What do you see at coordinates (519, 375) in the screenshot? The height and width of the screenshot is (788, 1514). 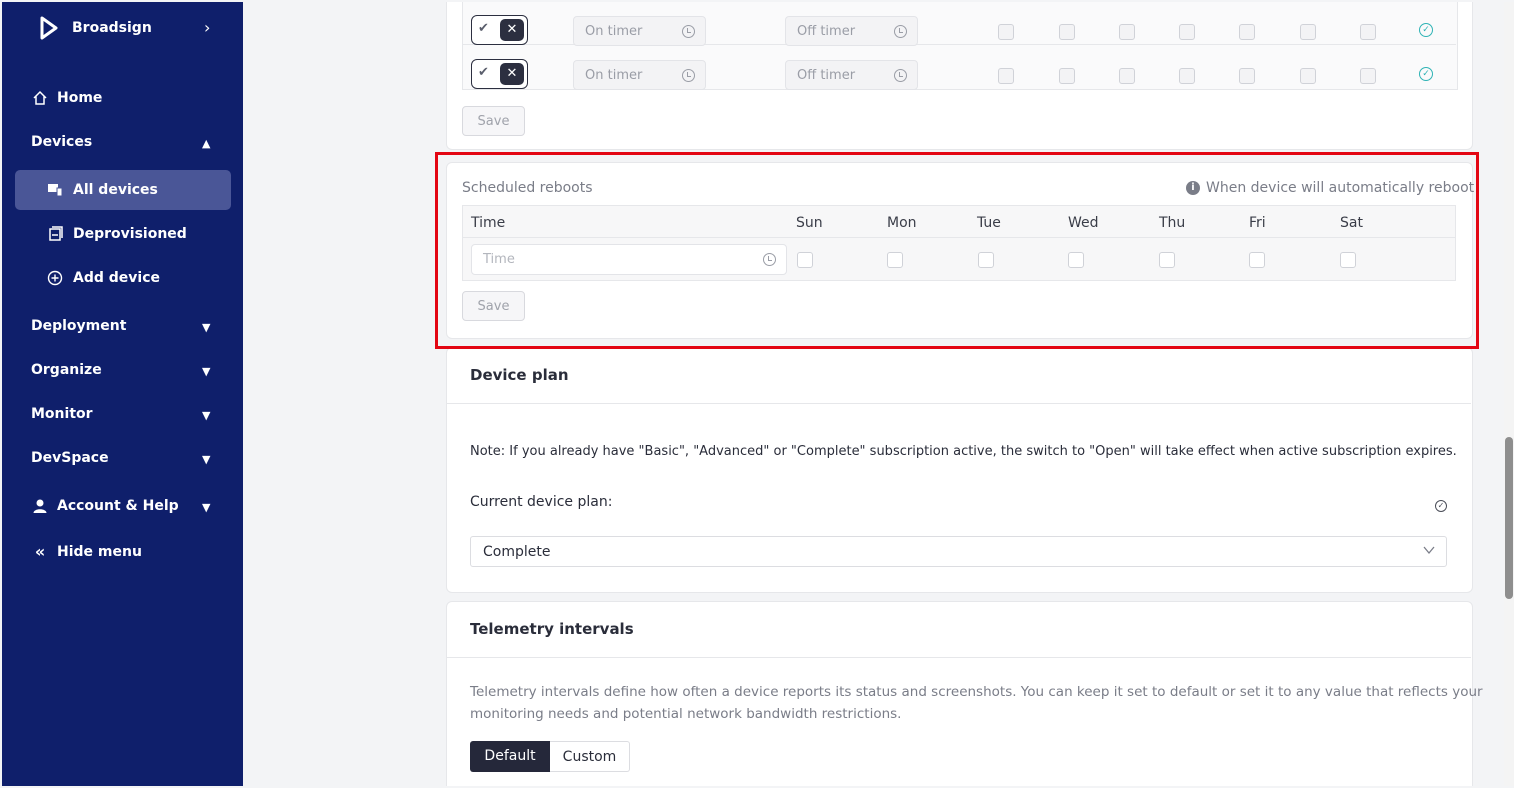 I see `device-plan-title: Device plan` at bounding box center [519, 375].